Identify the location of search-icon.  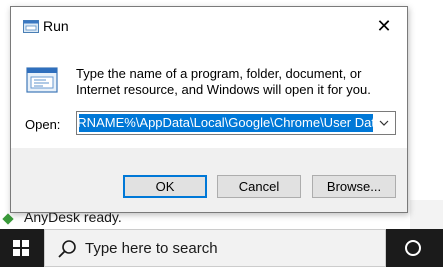
(67, 249).